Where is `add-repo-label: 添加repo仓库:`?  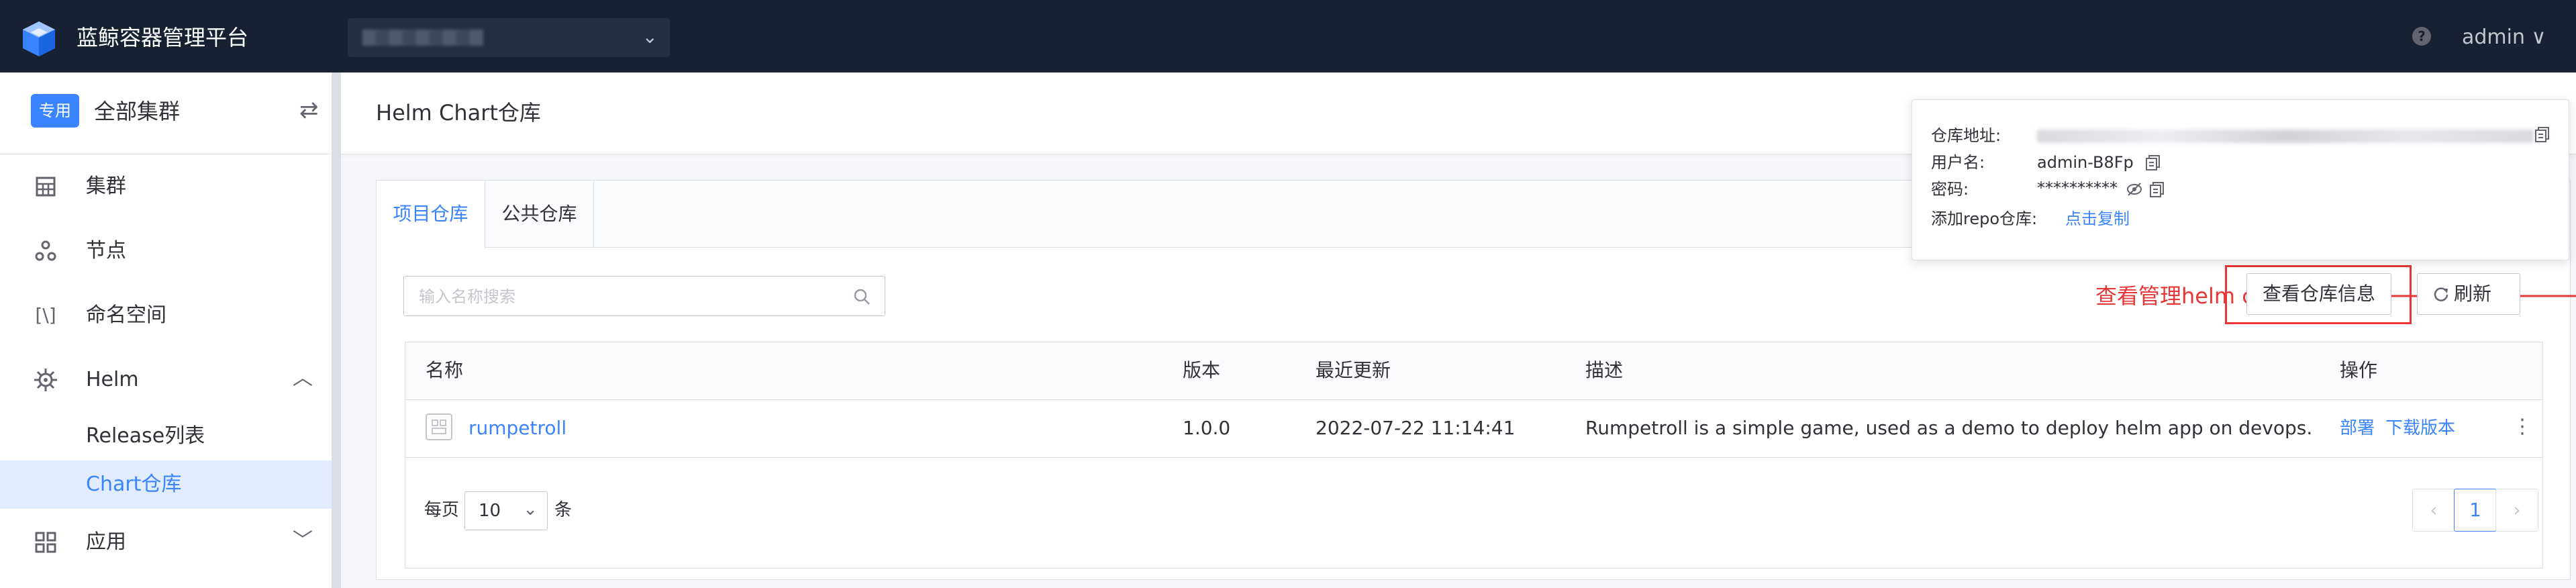
add-repo-label: 添加repo仓库: is located at coordinates (1984, 218).